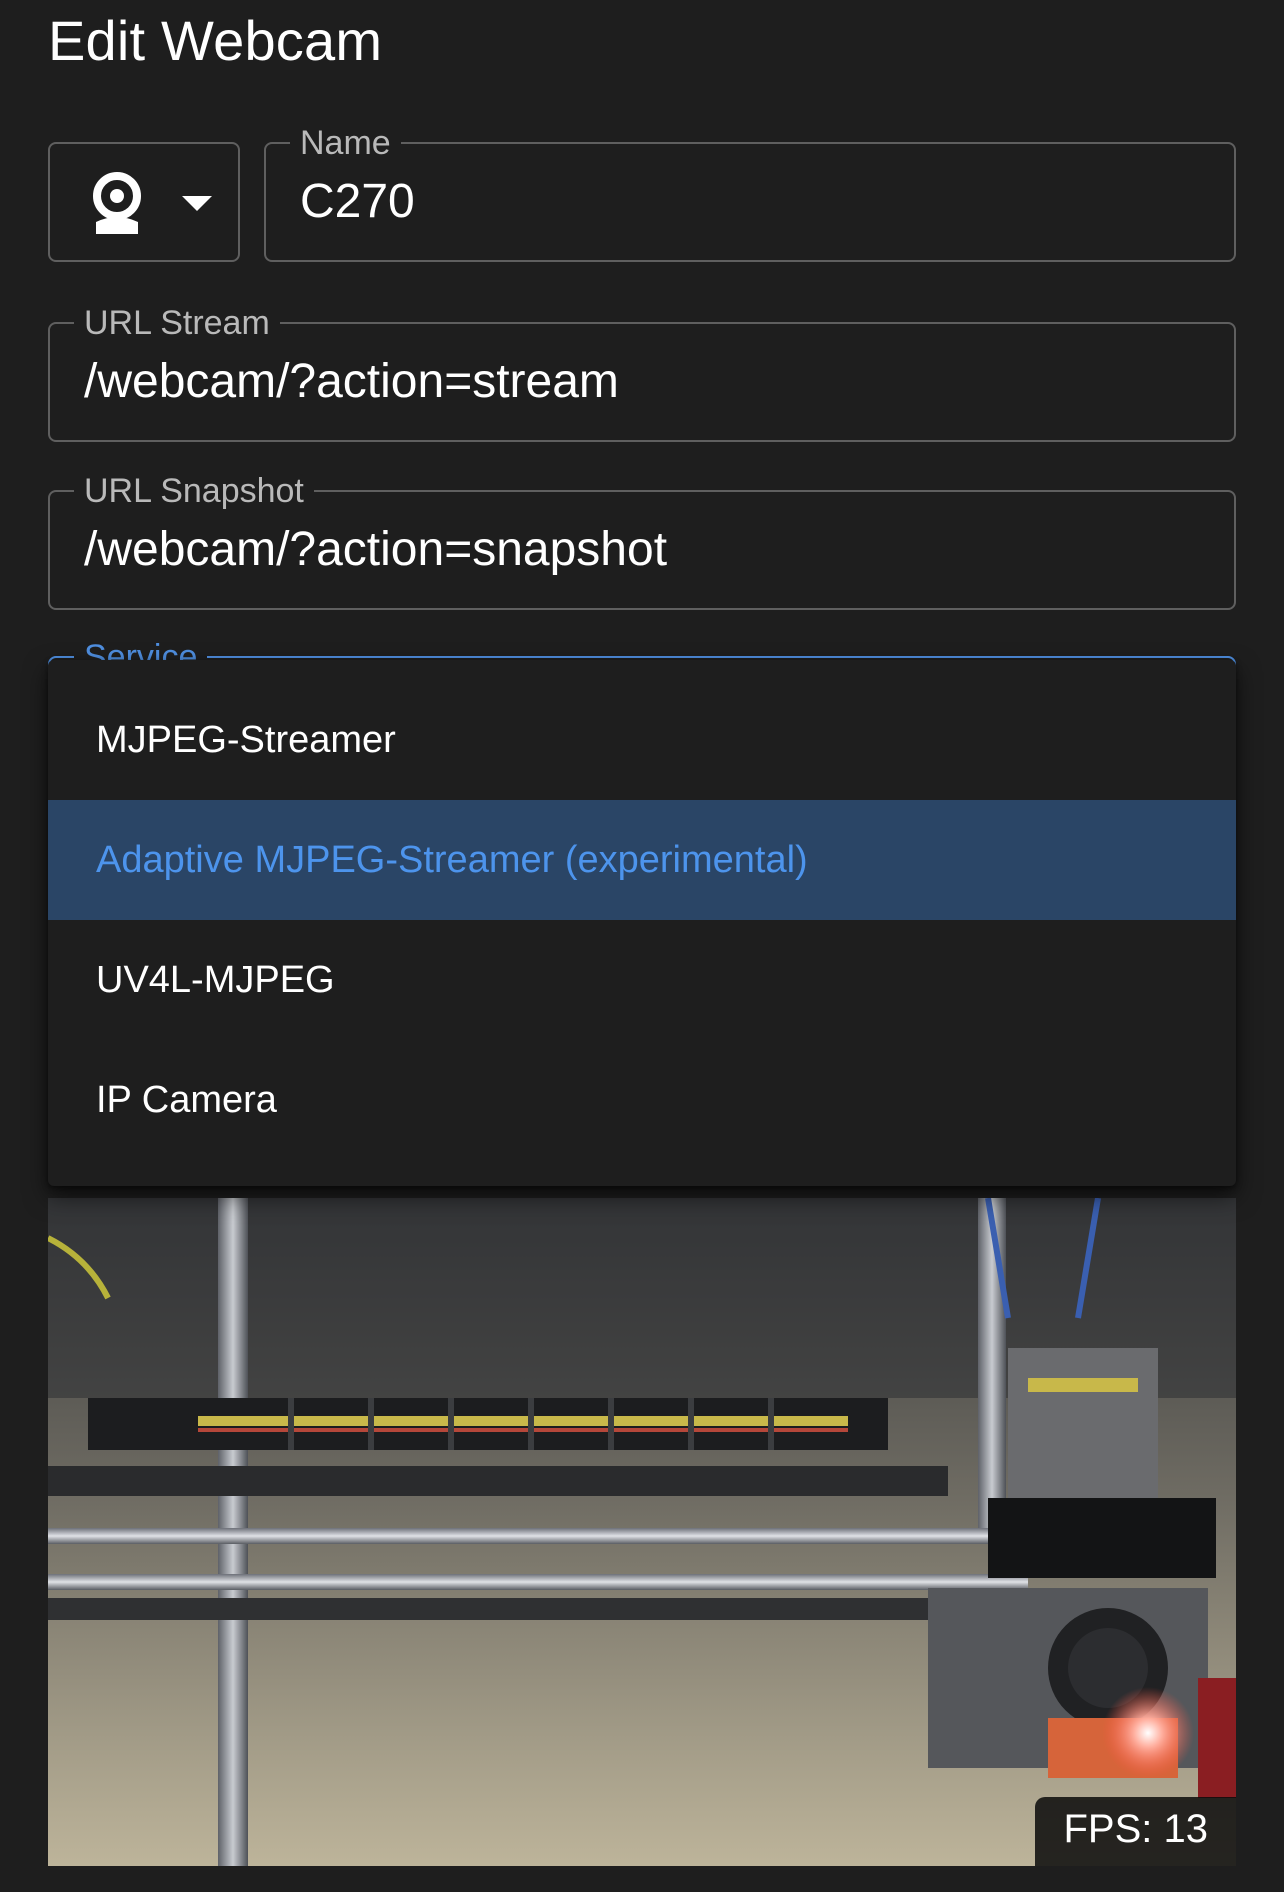 Image resolution: width=1284 pixels, height=1892 pixels. What do you see at coordinates (177, 323) in the screenshot?
I see `url-stream-label: URL Stream` at bounding box center [177, 323].